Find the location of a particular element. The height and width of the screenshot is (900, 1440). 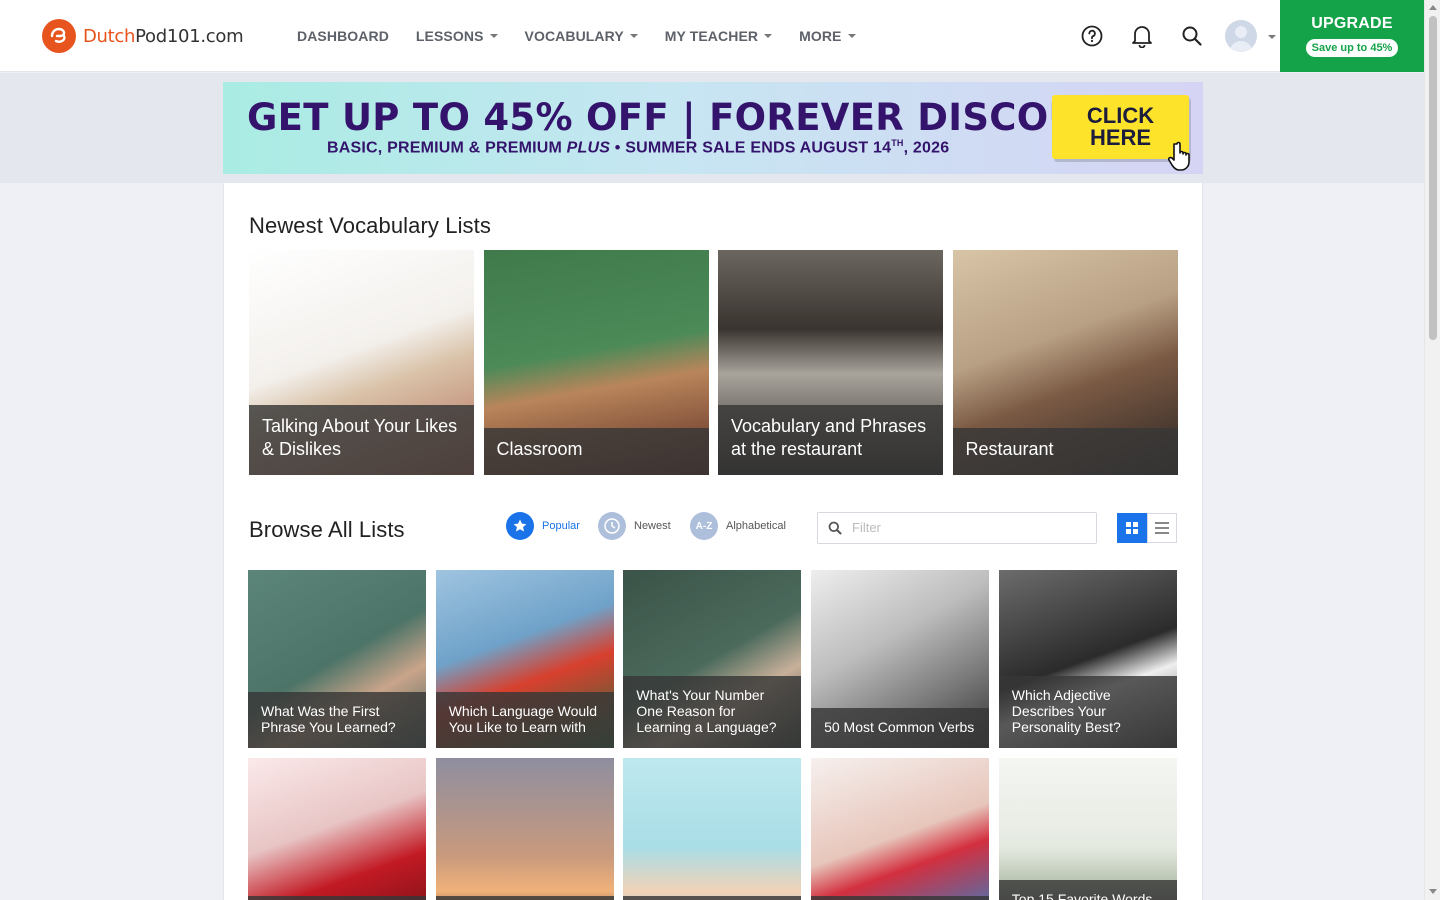

sort-popular: Popular is located at coordinates (543, 526).